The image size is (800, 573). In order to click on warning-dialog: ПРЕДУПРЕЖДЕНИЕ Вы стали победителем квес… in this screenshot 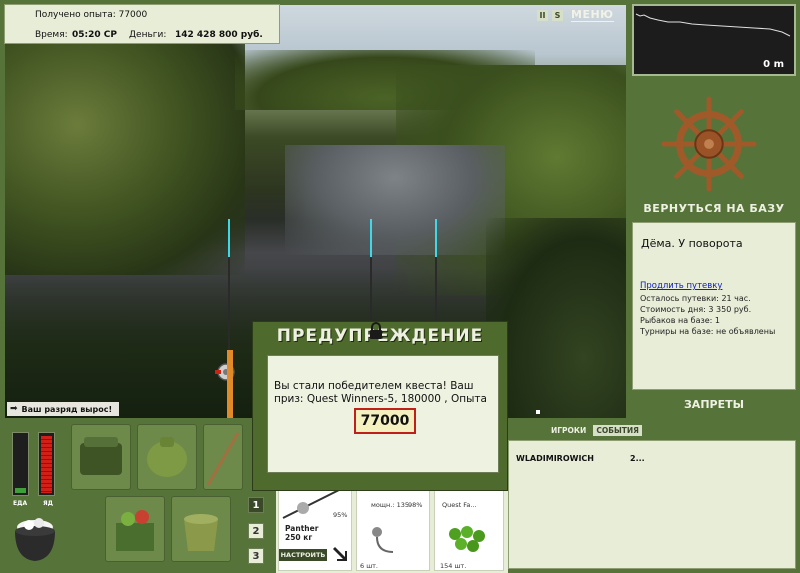, I will do `click(380, 406)`.